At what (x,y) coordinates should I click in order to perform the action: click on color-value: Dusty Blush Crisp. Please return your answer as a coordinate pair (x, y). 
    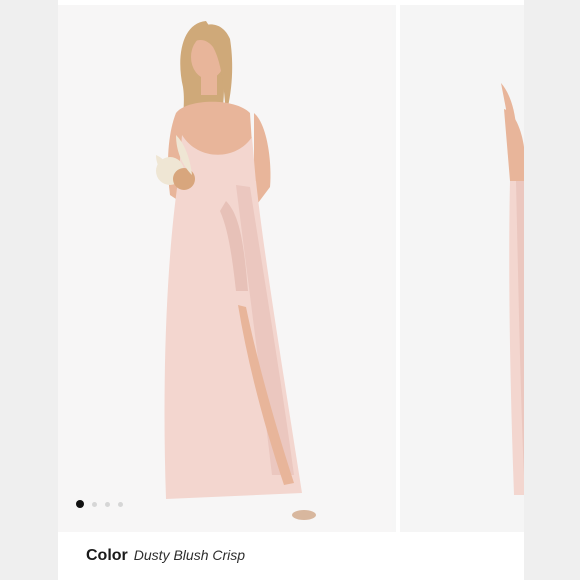
    Looking at the image, I should click on (189, 555).